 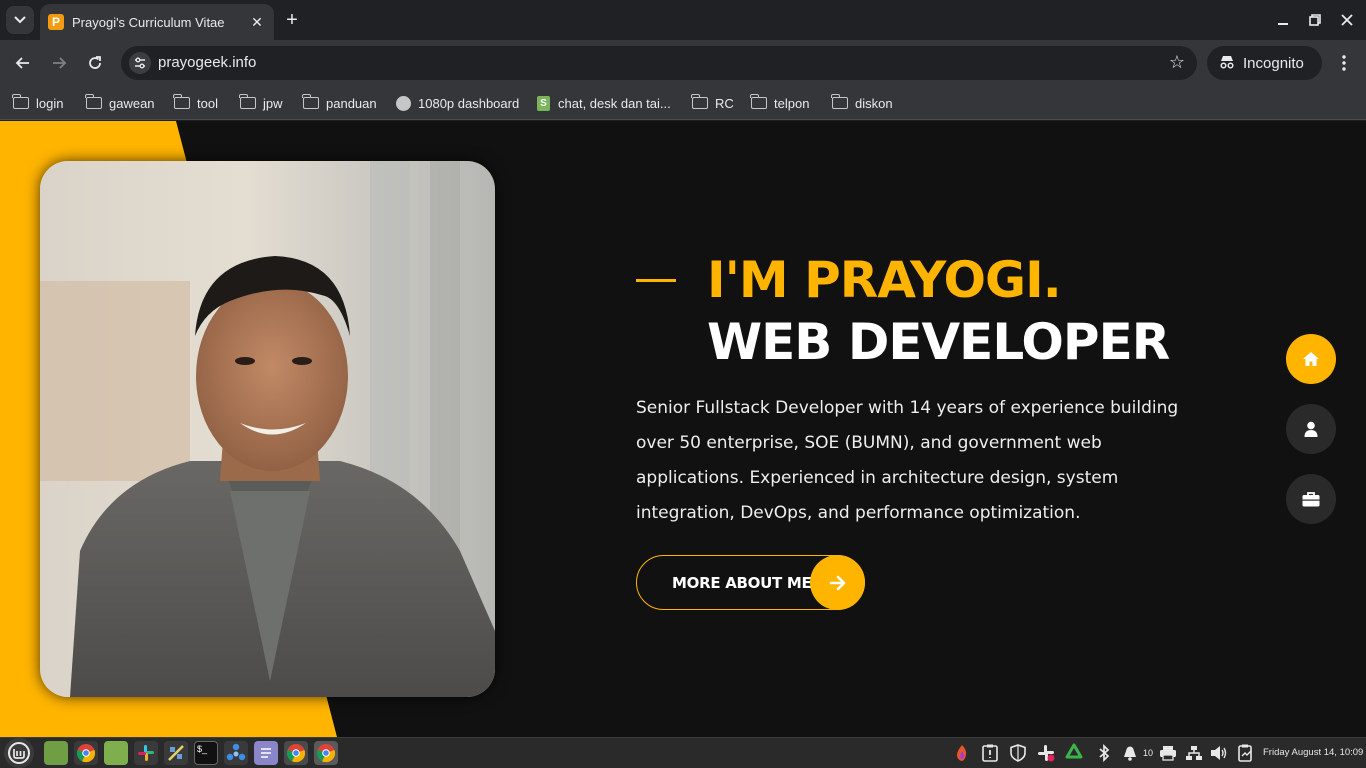 I want to click on address-bar: prayogeek.info ☆, so click(x=659, y=63).